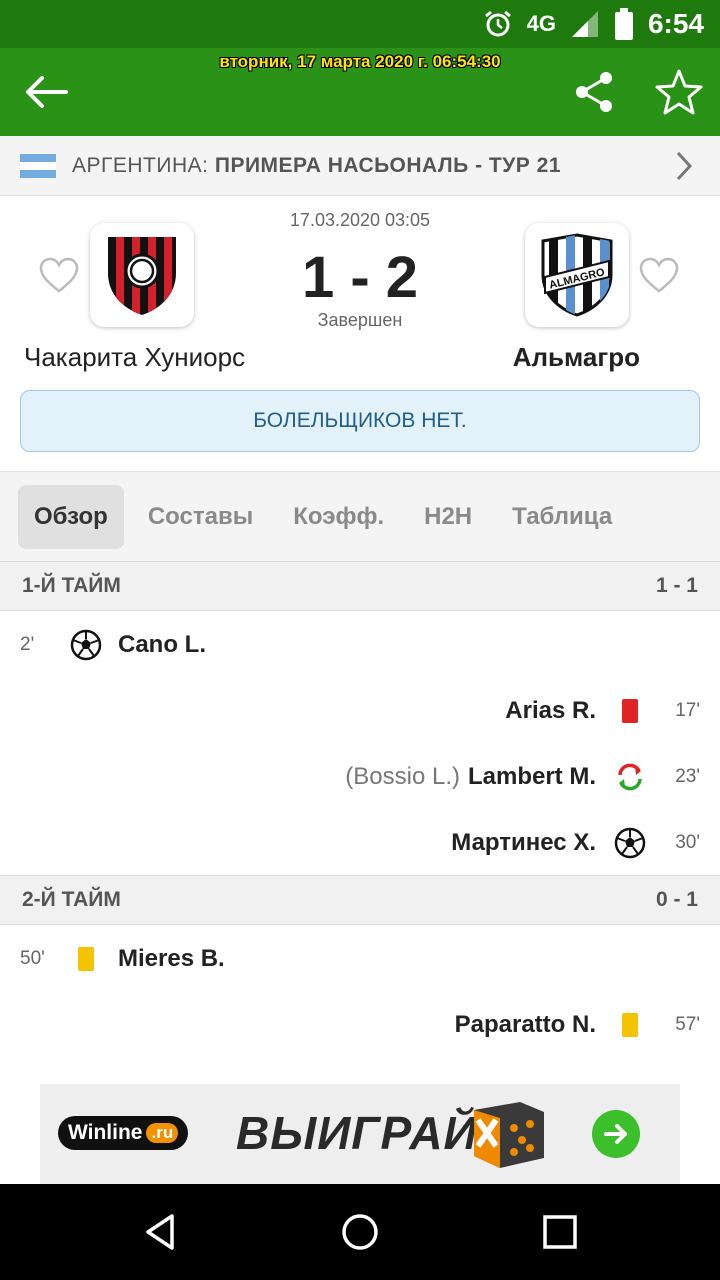 This screenshot has width=720, height=1280. I want to click on app-bar: вторник, 17 марта 2020 г. 06:54:30, so click(360, 92).